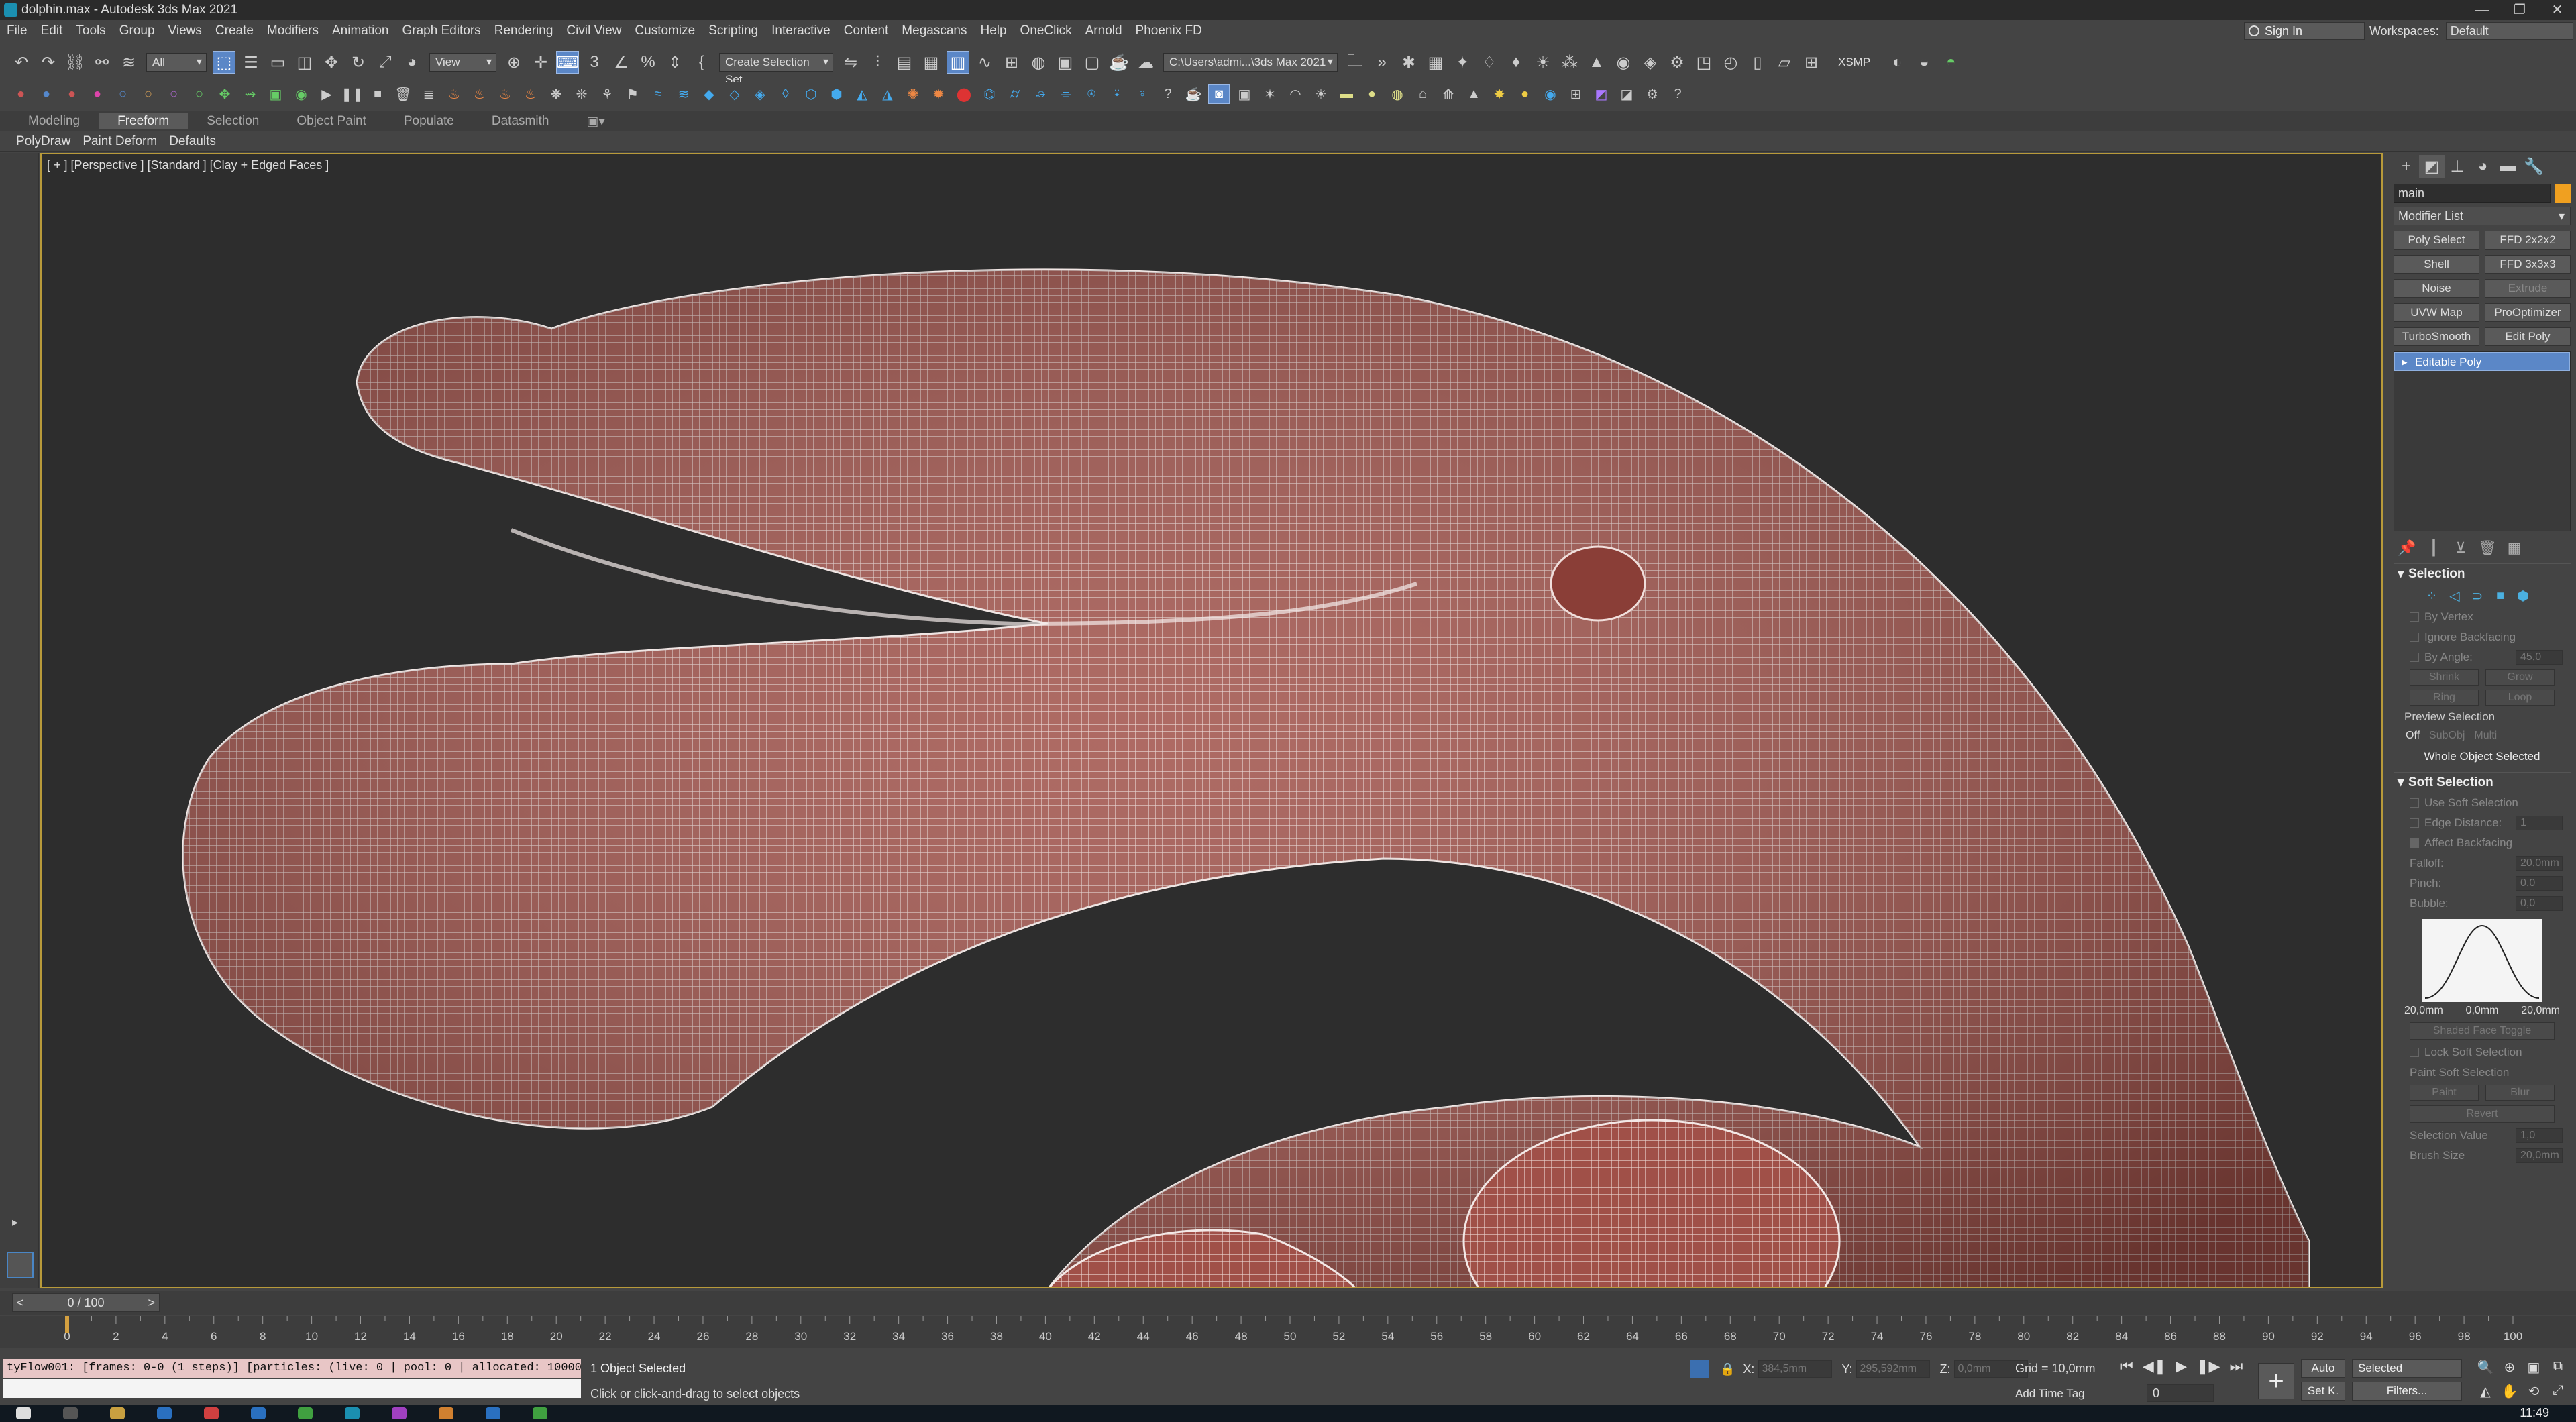 Image resolution: width=2576 pixels, height=1422 pixels. What do you see at coordinates (2436, 264) in the screenshot?
I see `shell-button: Shell` at bounding box center [2436, 264].